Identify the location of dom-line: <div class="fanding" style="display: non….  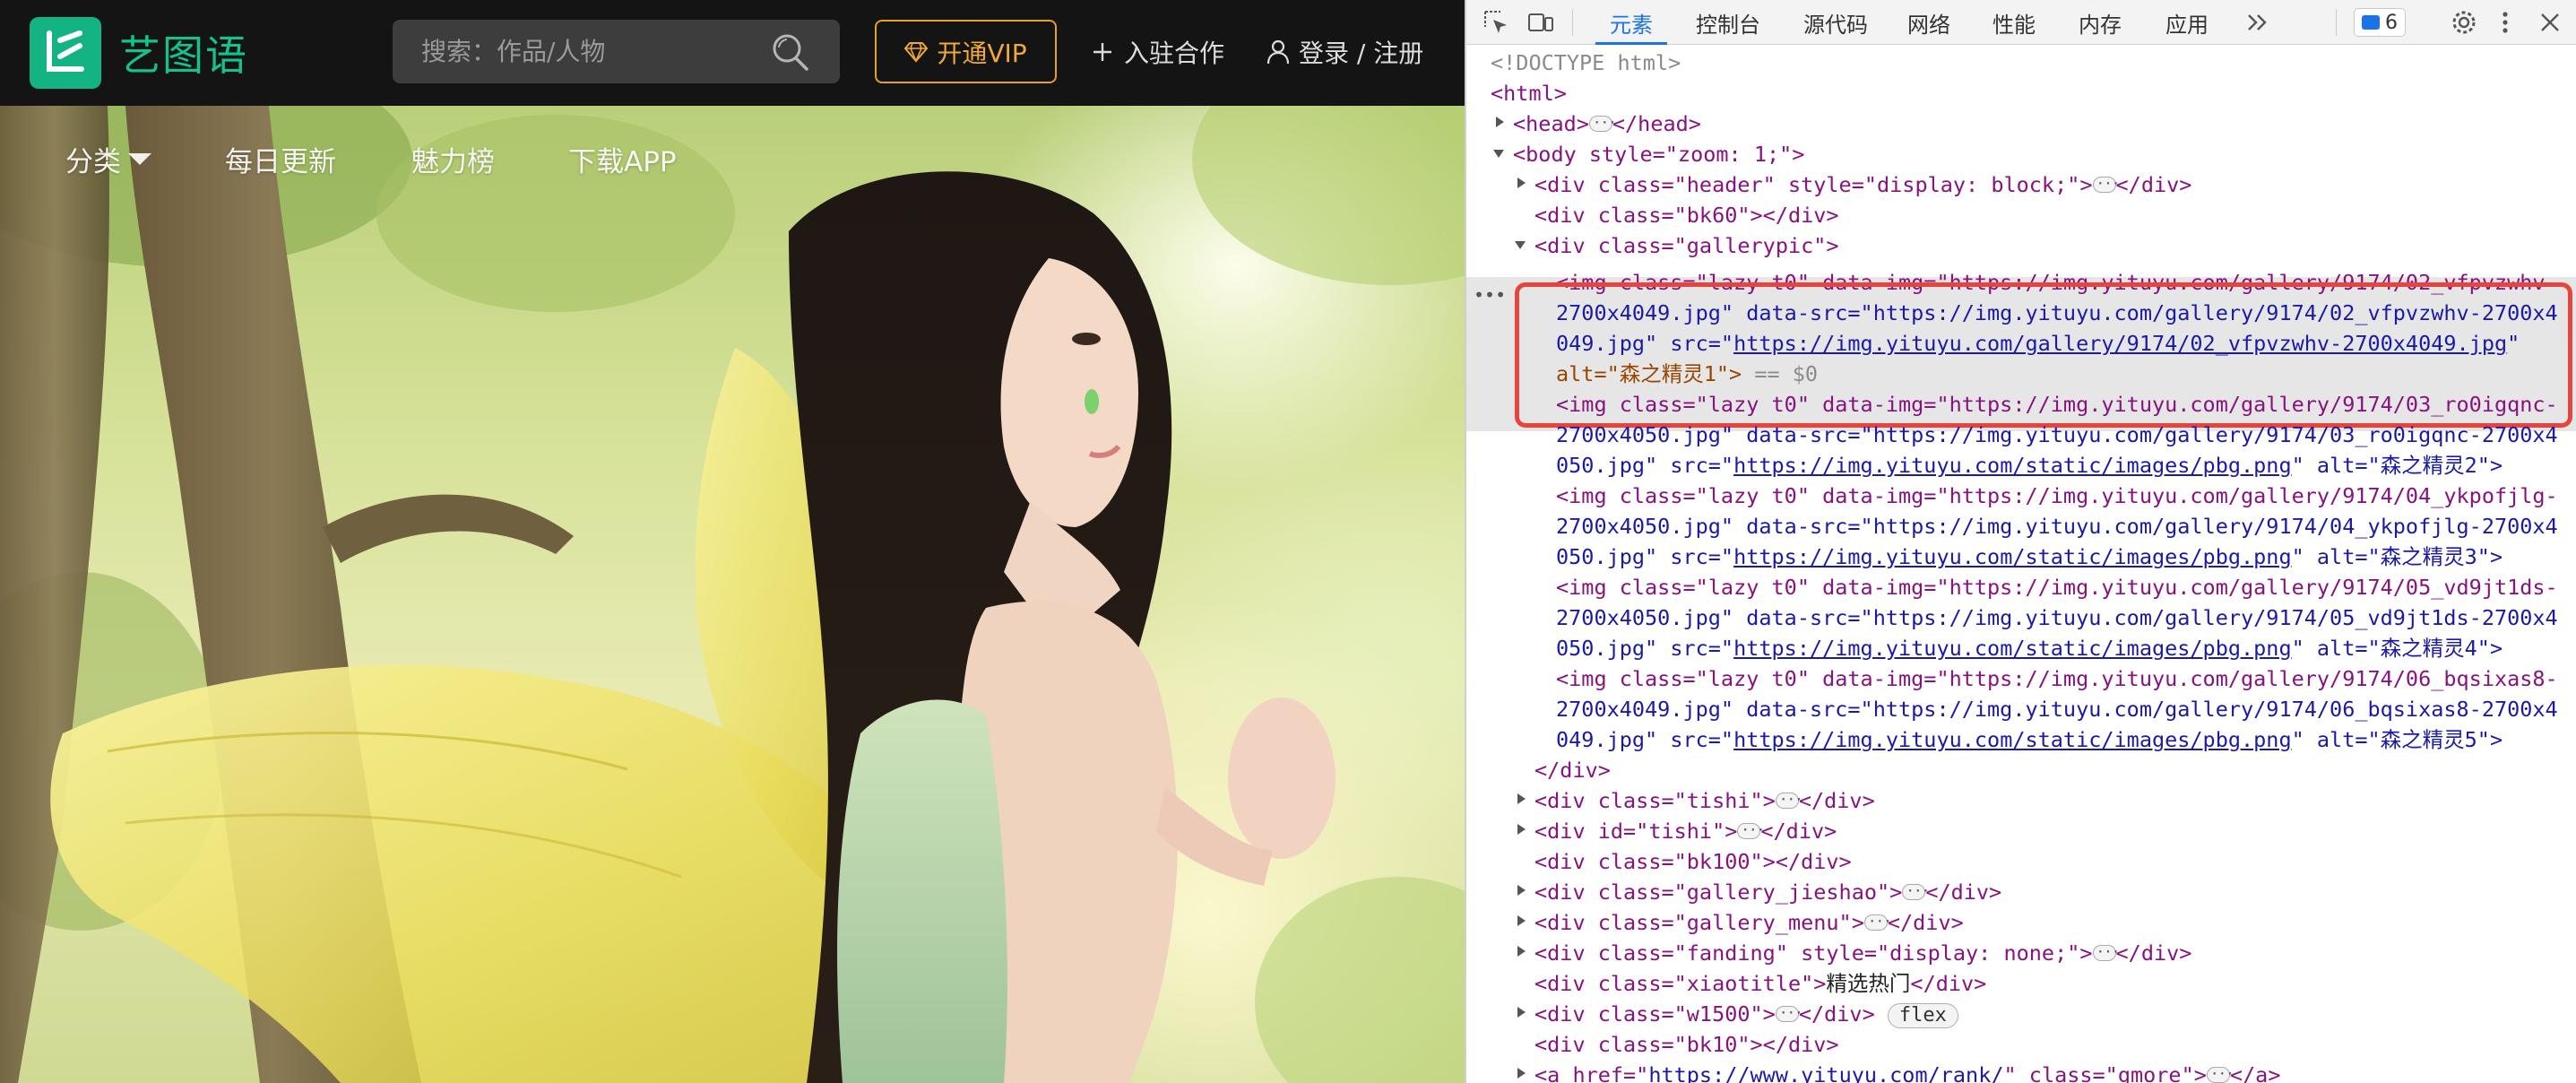
(1862, 952).